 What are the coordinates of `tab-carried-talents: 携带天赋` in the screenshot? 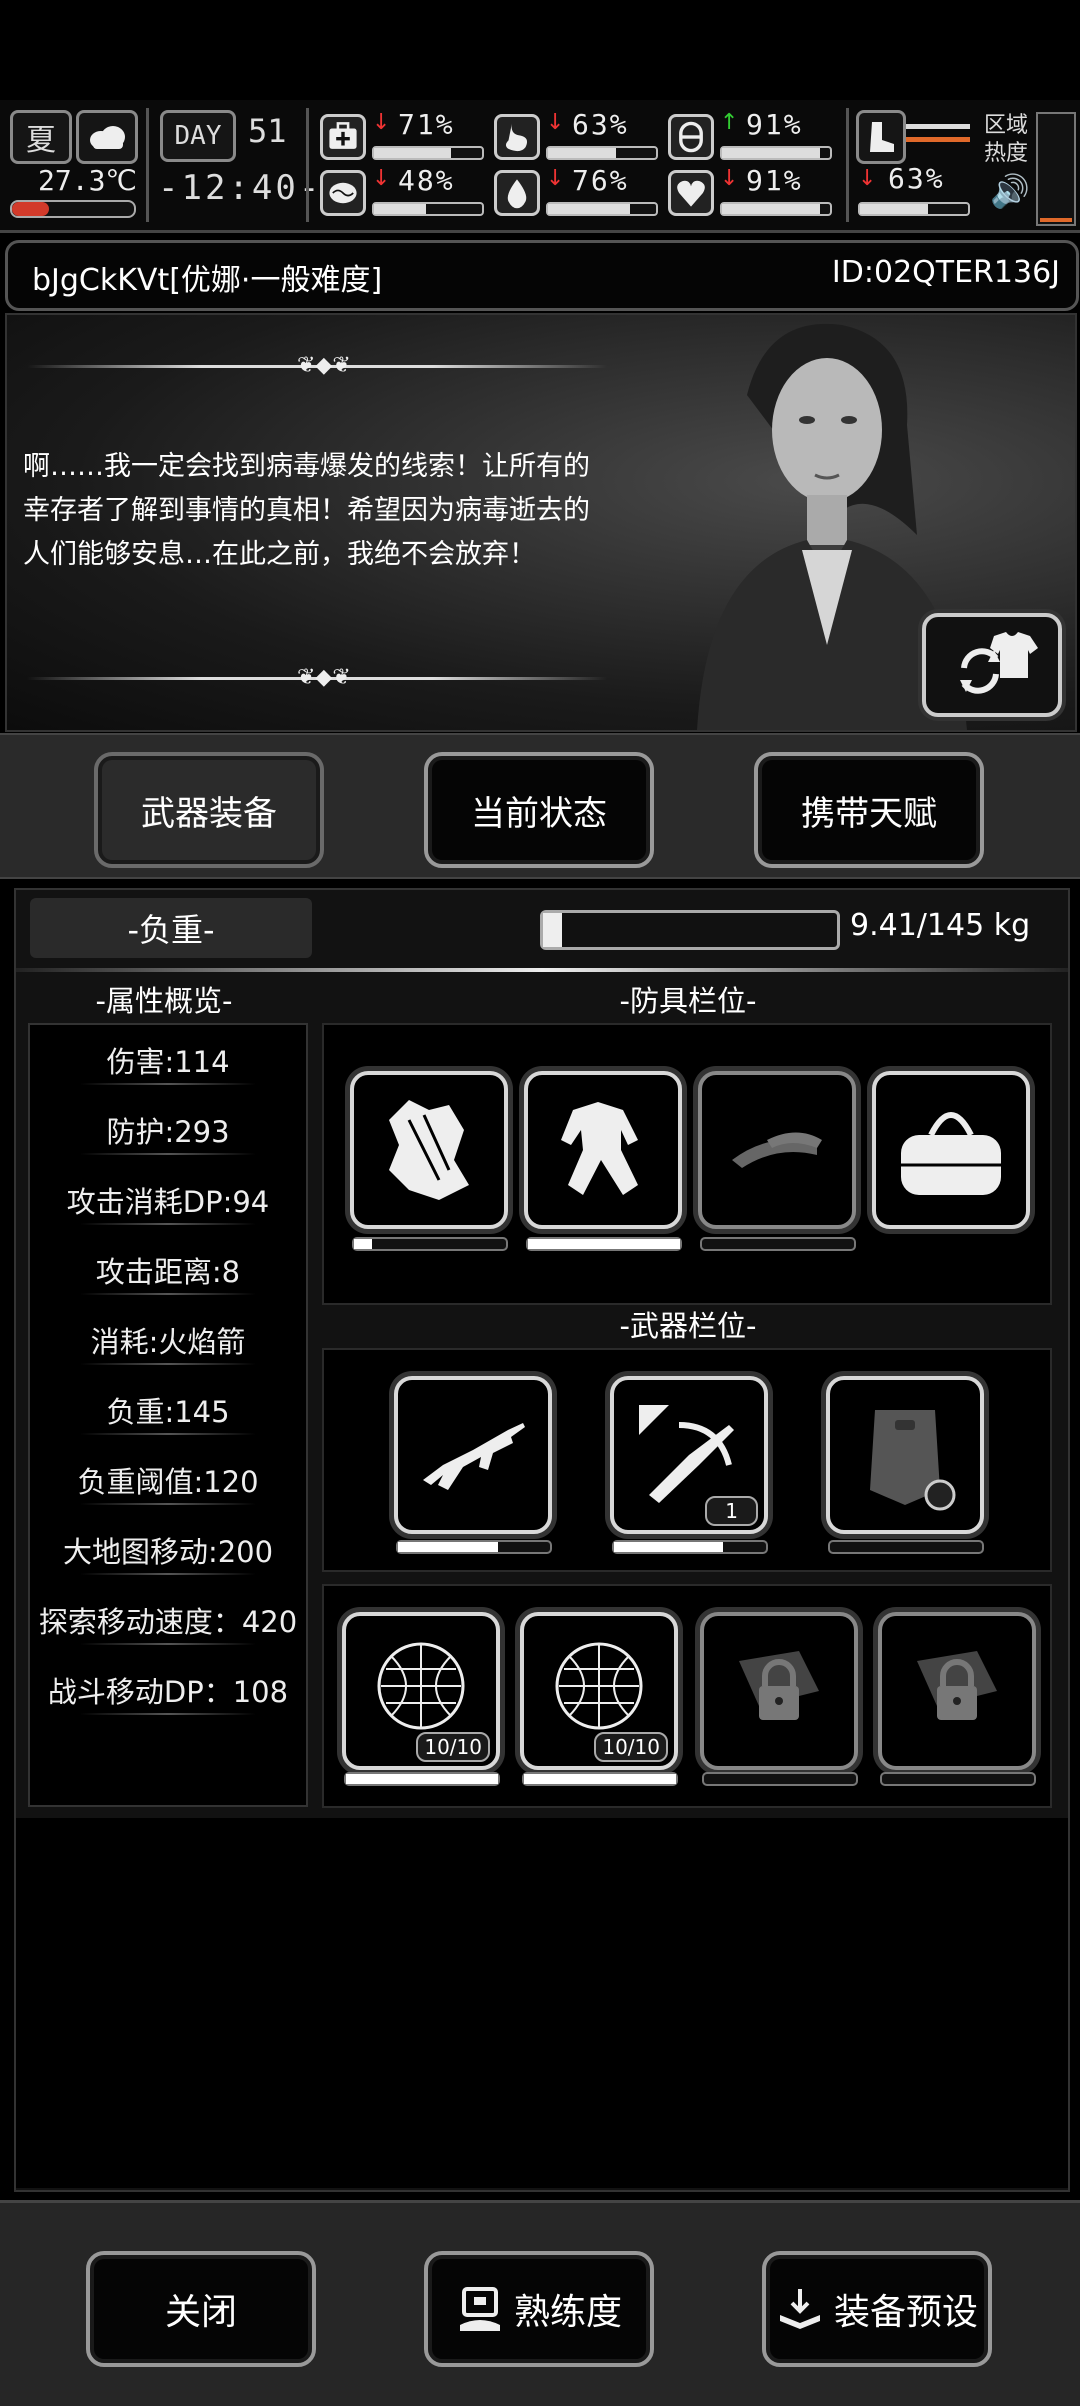 It's located at (869, 810).